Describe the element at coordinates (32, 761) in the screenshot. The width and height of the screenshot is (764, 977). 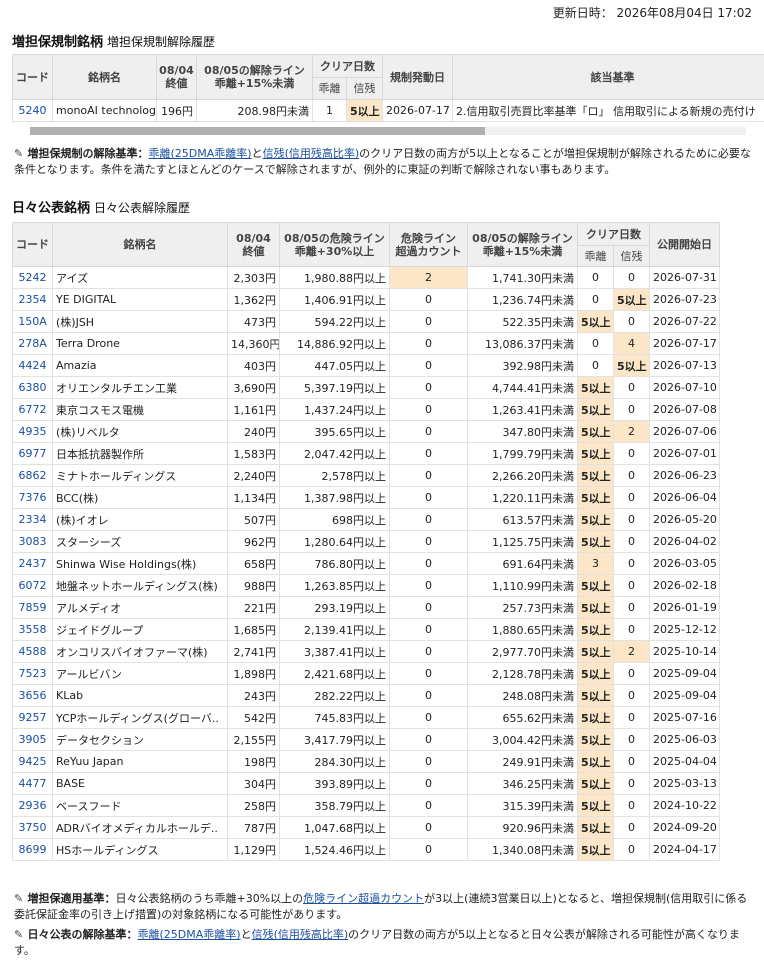
I see `stock-code-link: 9425` at that location.